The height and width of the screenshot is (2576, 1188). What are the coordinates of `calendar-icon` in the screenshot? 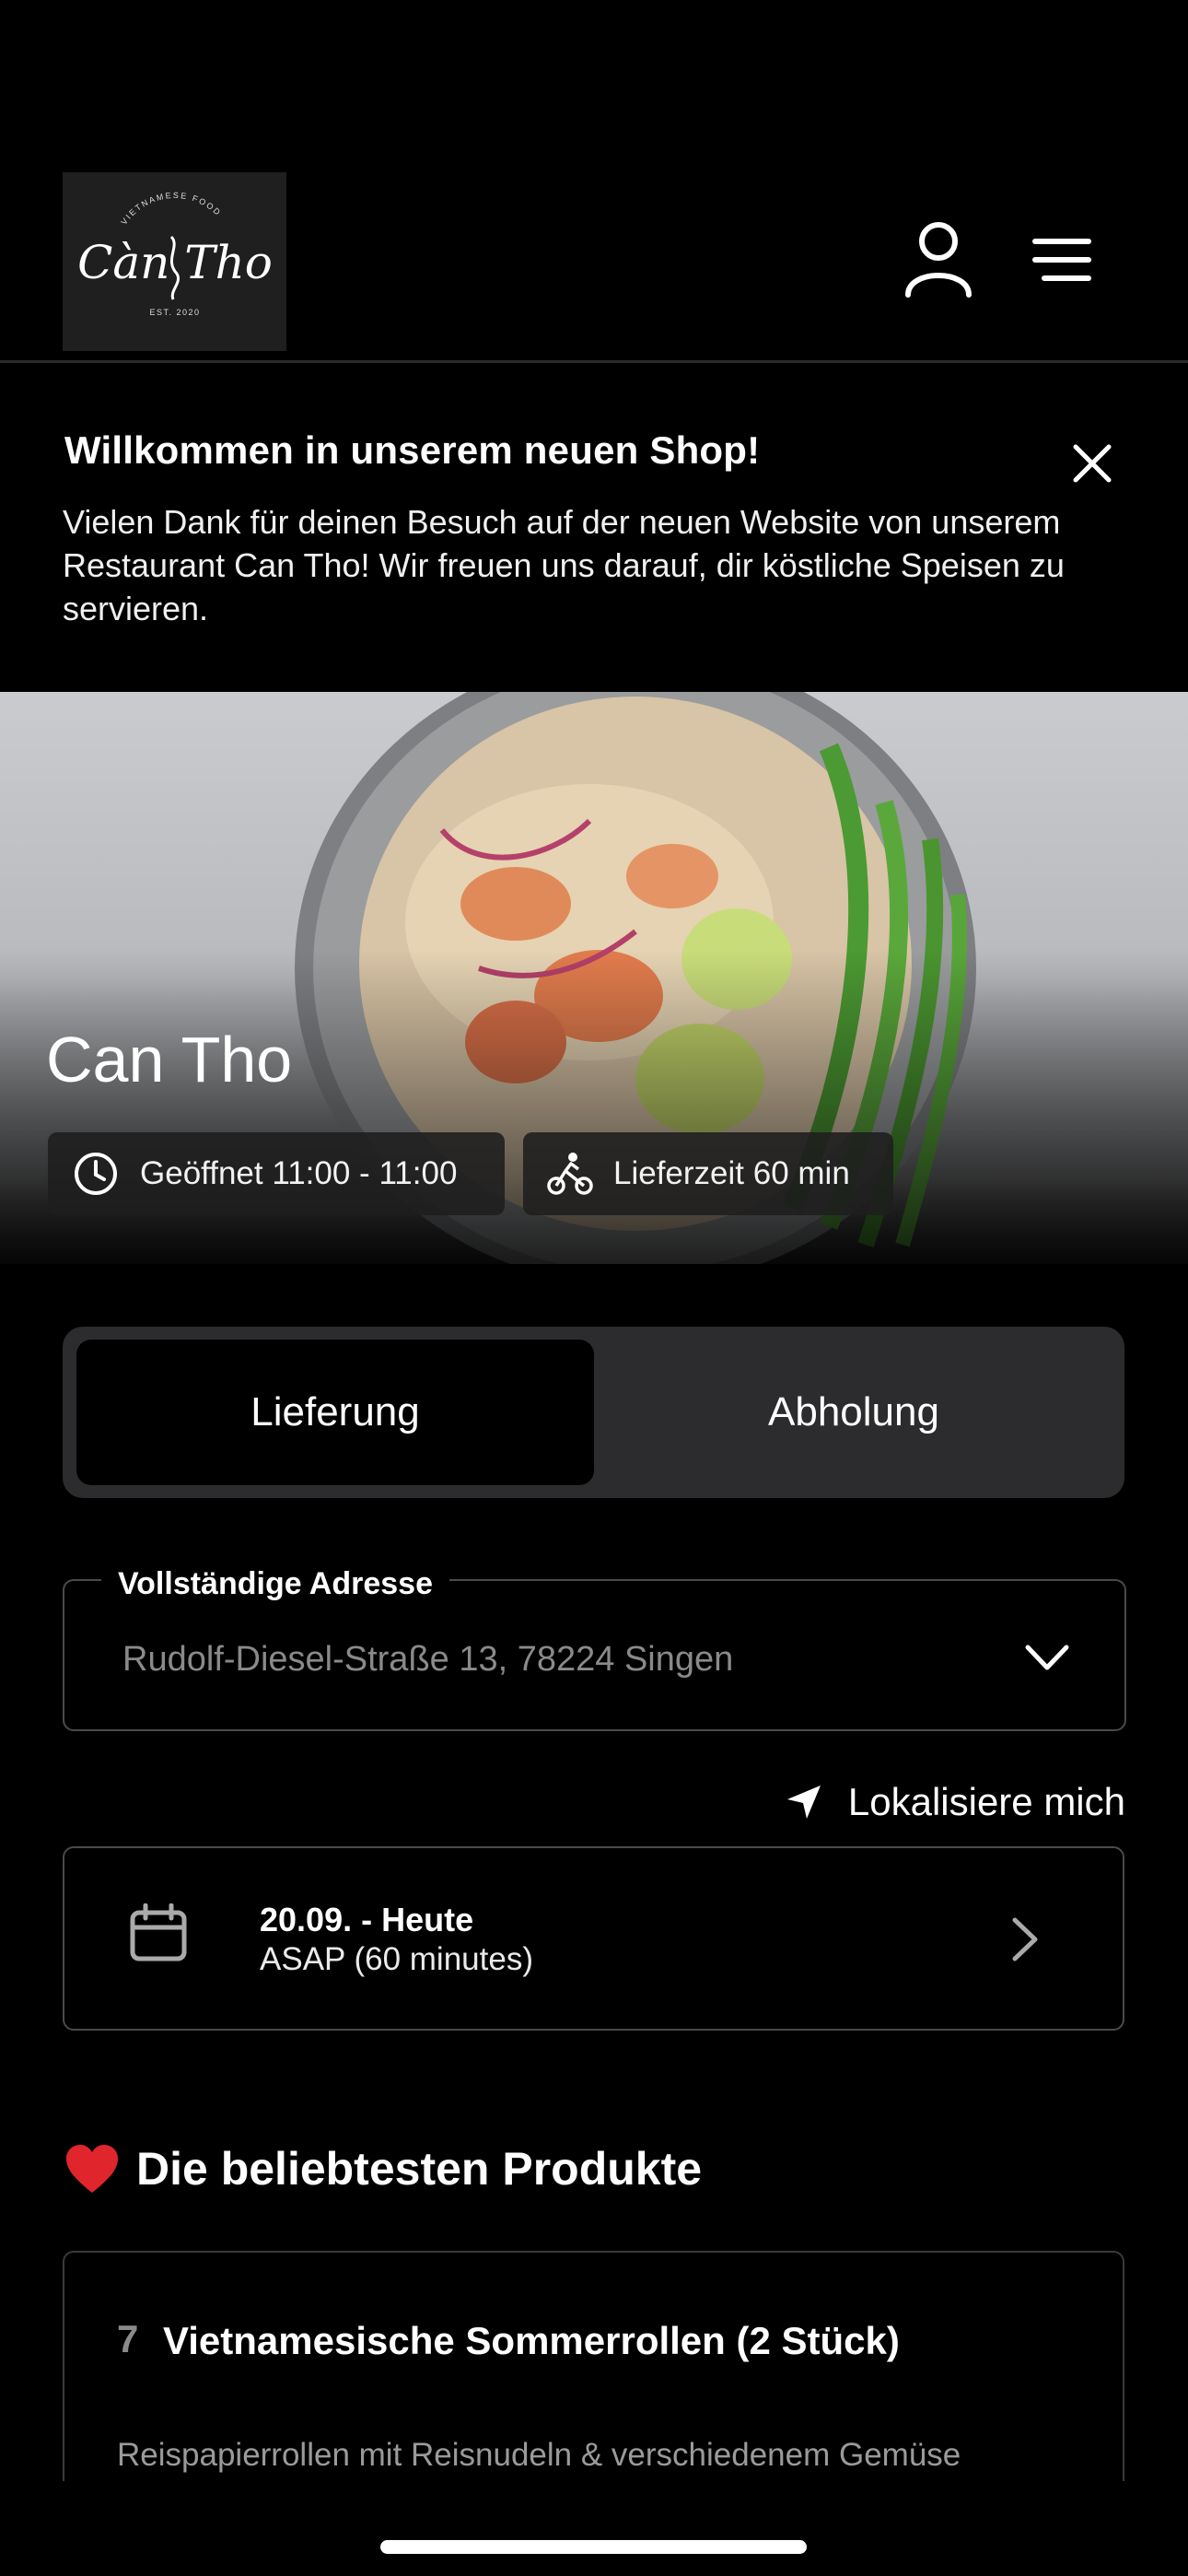 It's located at (158, 1935).